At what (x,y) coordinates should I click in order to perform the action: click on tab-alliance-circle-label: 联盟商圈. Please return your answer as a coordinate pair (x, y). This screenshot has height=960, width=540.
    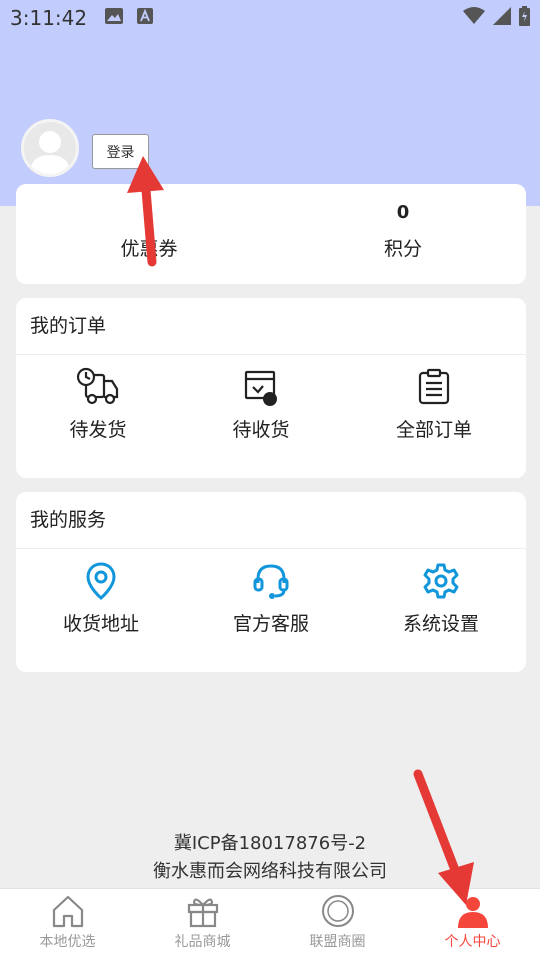
    Looking at the image, I should click on (337, 942).